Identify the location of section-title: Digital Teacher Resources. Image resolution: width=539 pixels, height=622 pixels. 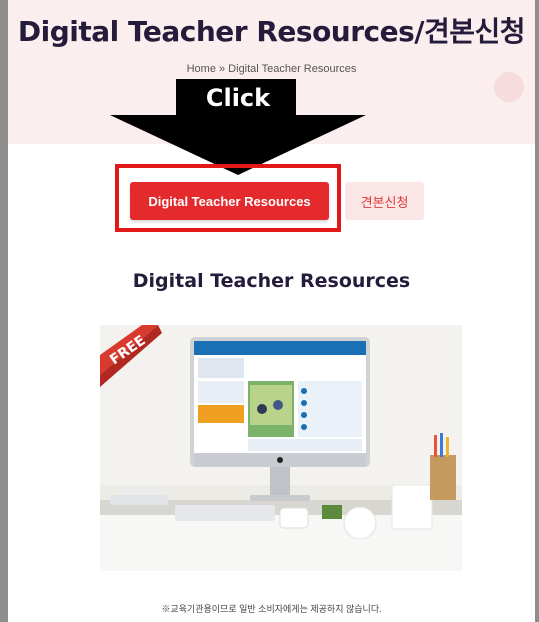
(271, 281).